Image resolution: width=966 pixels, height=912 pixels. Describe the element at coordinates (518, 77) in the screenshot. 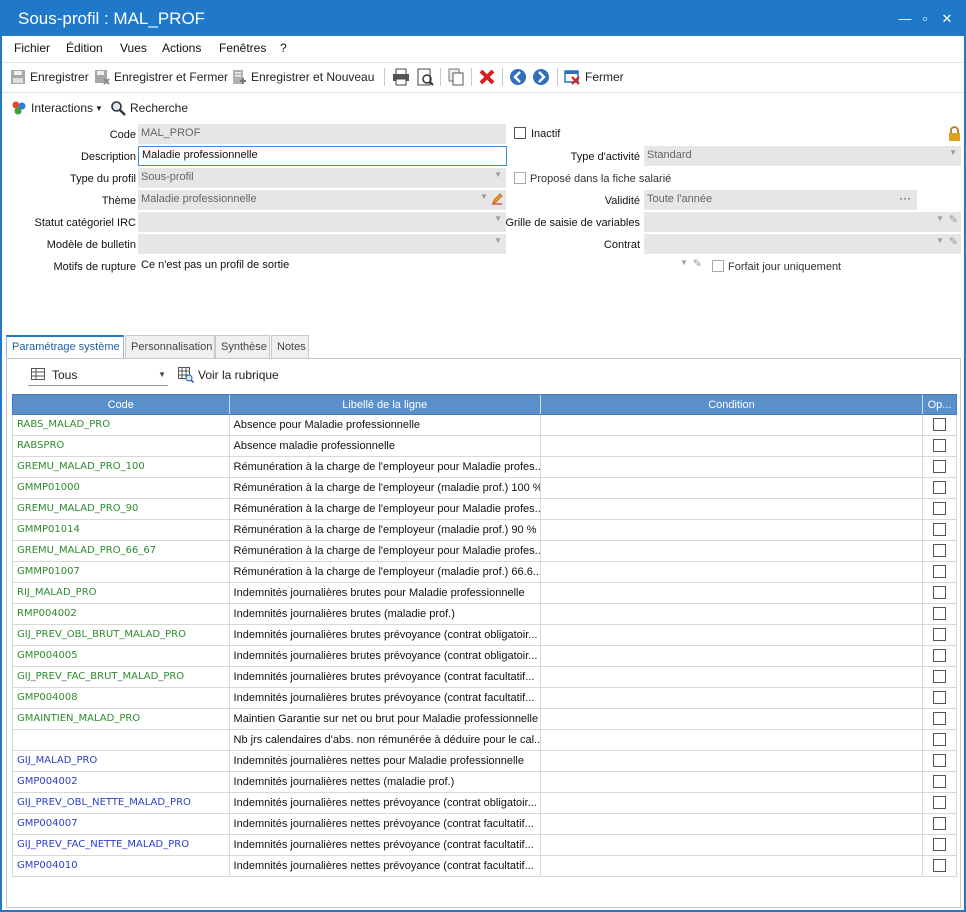

I see `previous-icon` at that location.